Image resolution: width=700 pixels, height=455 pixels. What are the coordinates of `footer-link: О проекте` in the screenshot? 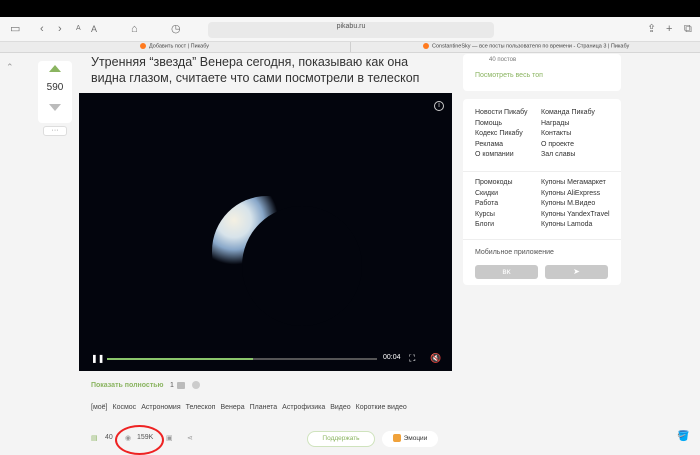 It's located at (568, 145).